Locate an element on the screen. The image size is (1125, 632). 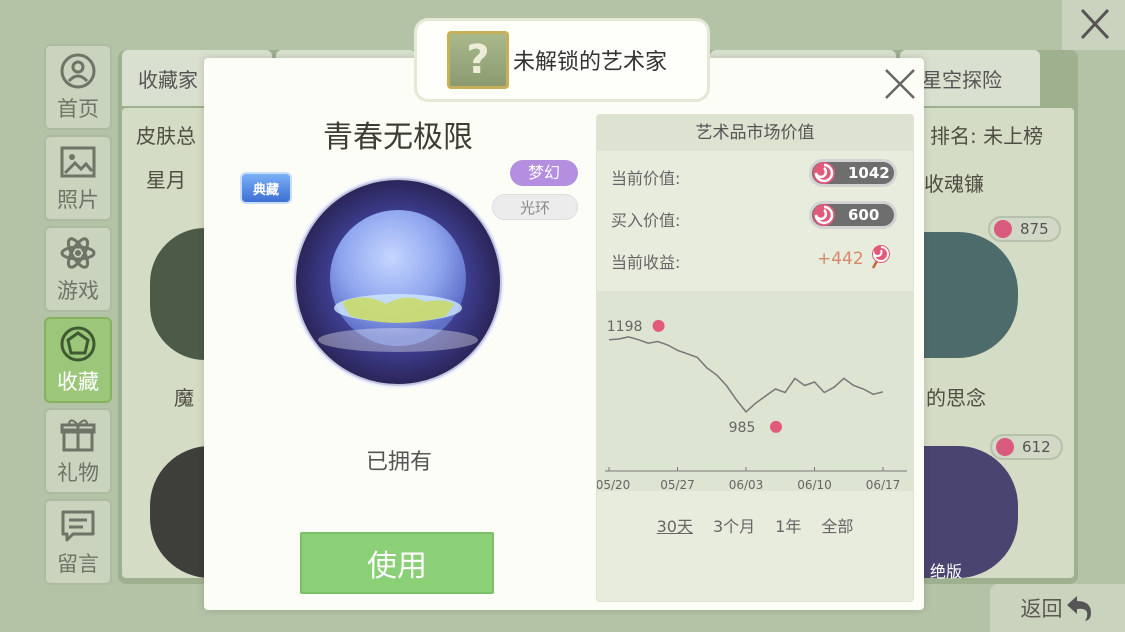
price-line is located at coordinates (746, 374).